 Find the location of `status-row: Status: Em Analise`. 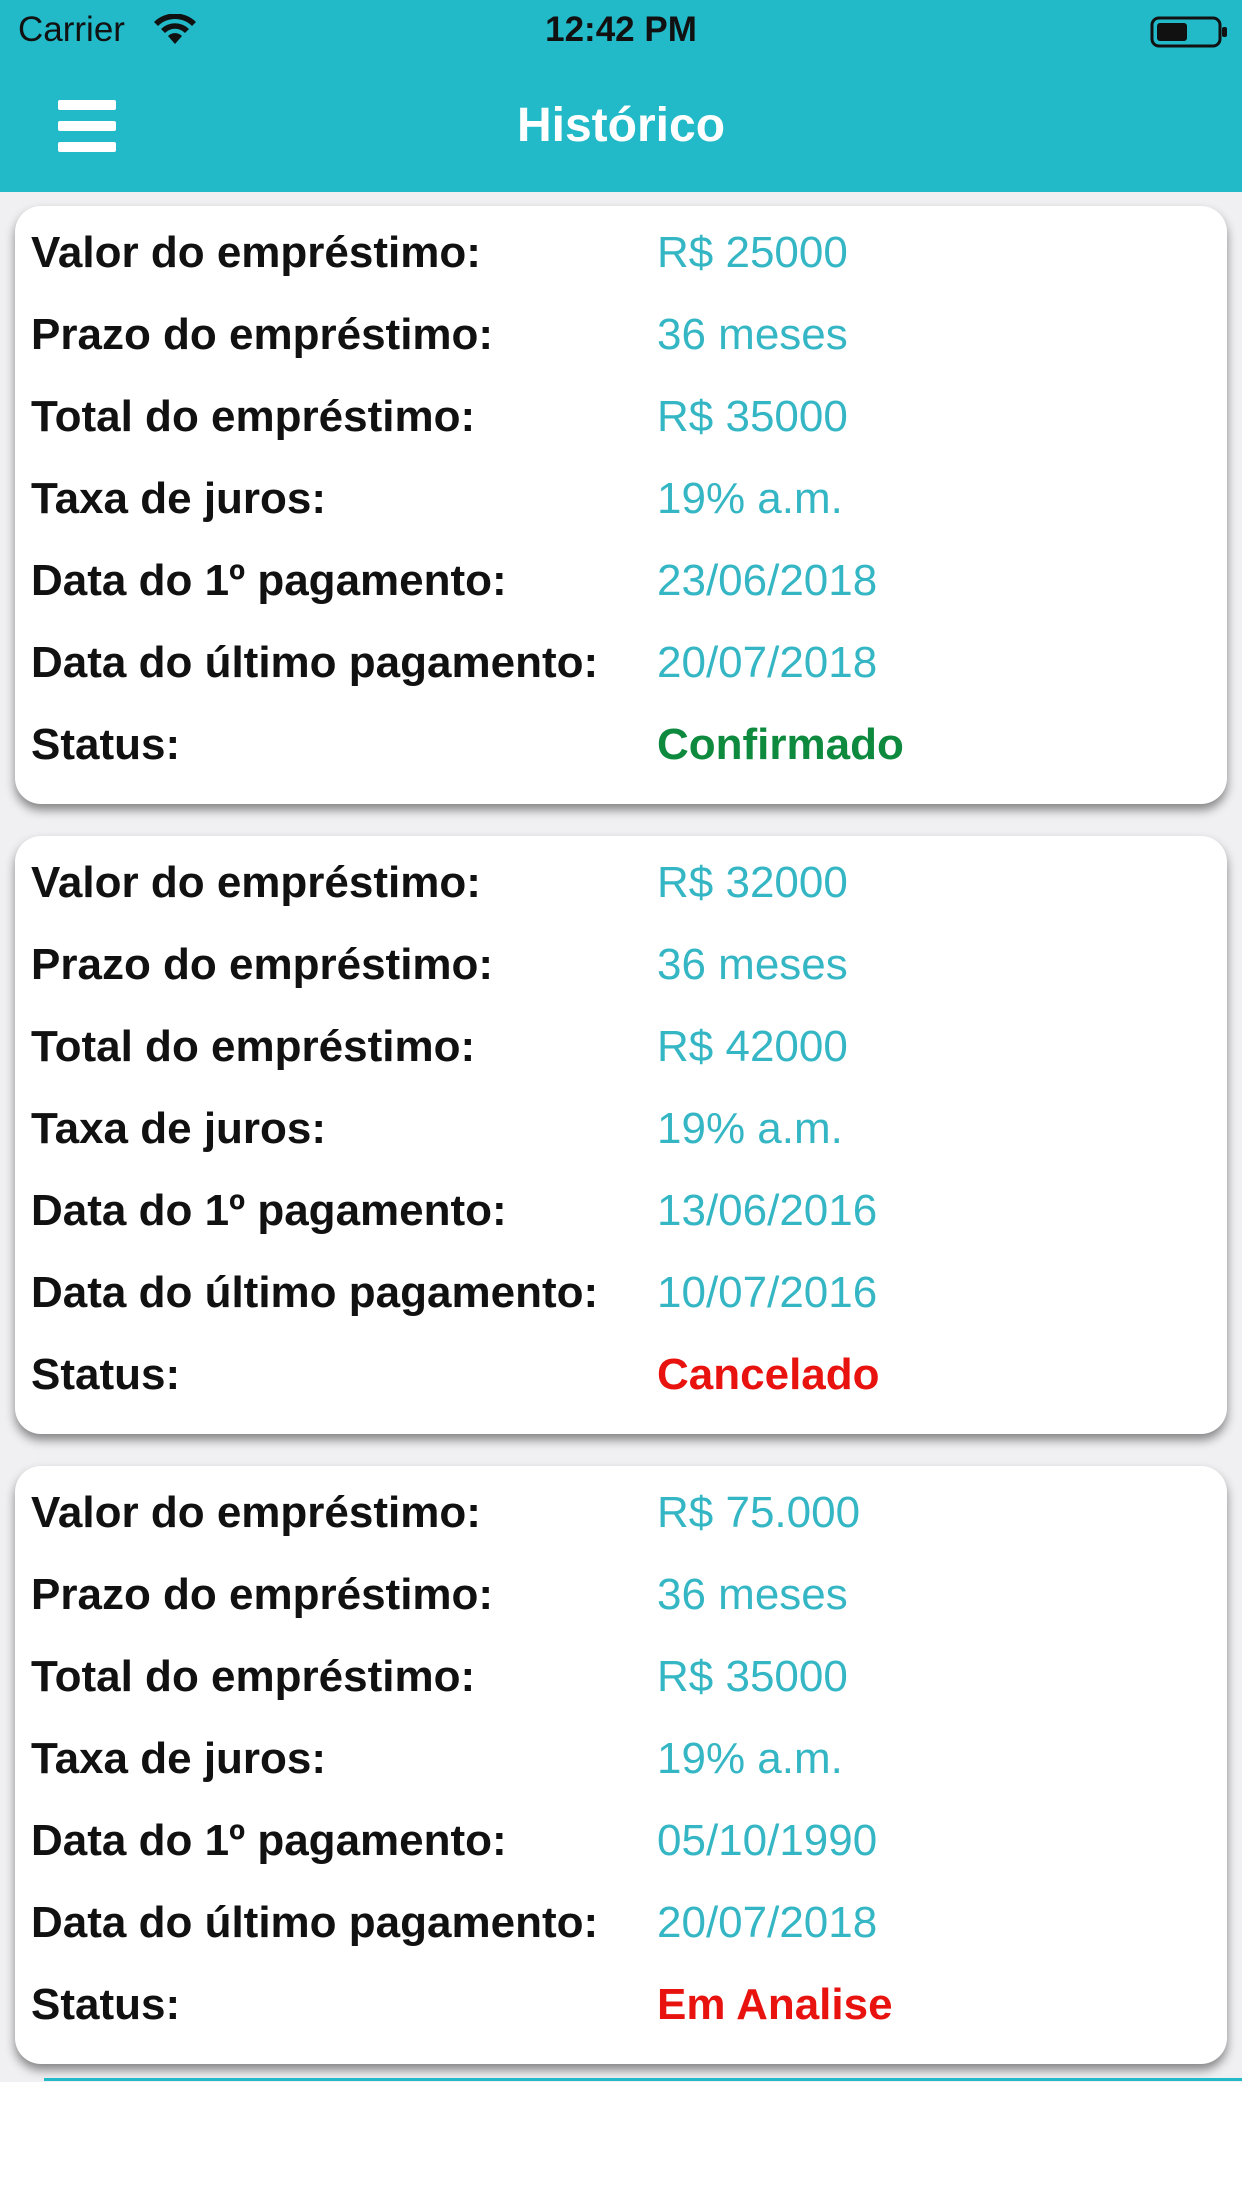

status-row: Status: Em Analise is located at coordinates (621, 2021).